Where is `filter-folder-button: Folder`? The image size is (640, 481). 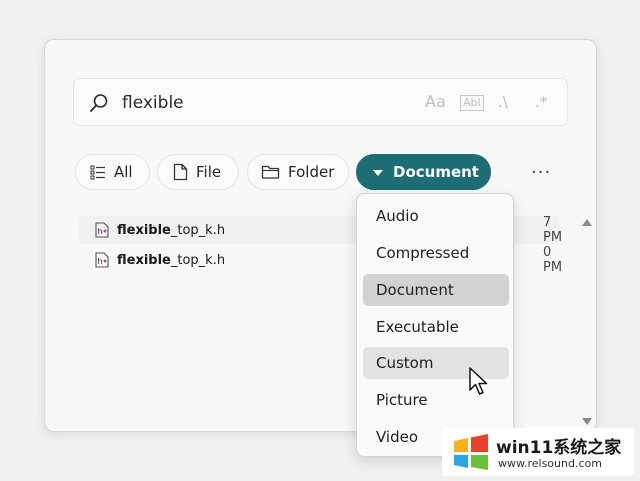 filter-folder-button: Folder is located at coordinates (298, 172).